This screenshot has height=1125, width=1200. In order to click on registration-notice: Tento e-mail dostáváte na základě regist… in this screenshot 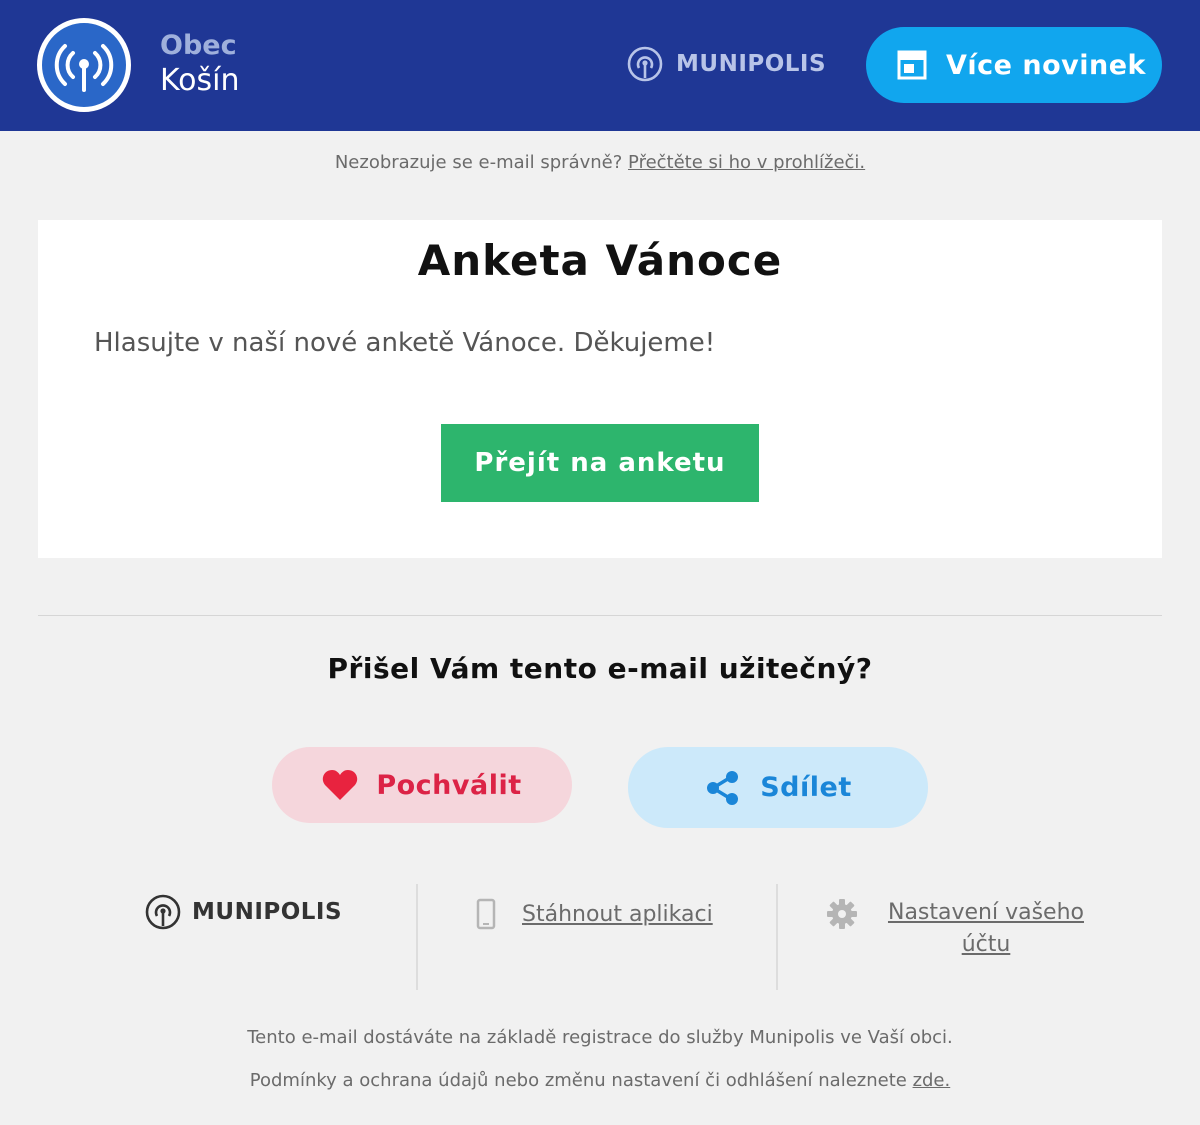, I will do `click(600, 1037)`.